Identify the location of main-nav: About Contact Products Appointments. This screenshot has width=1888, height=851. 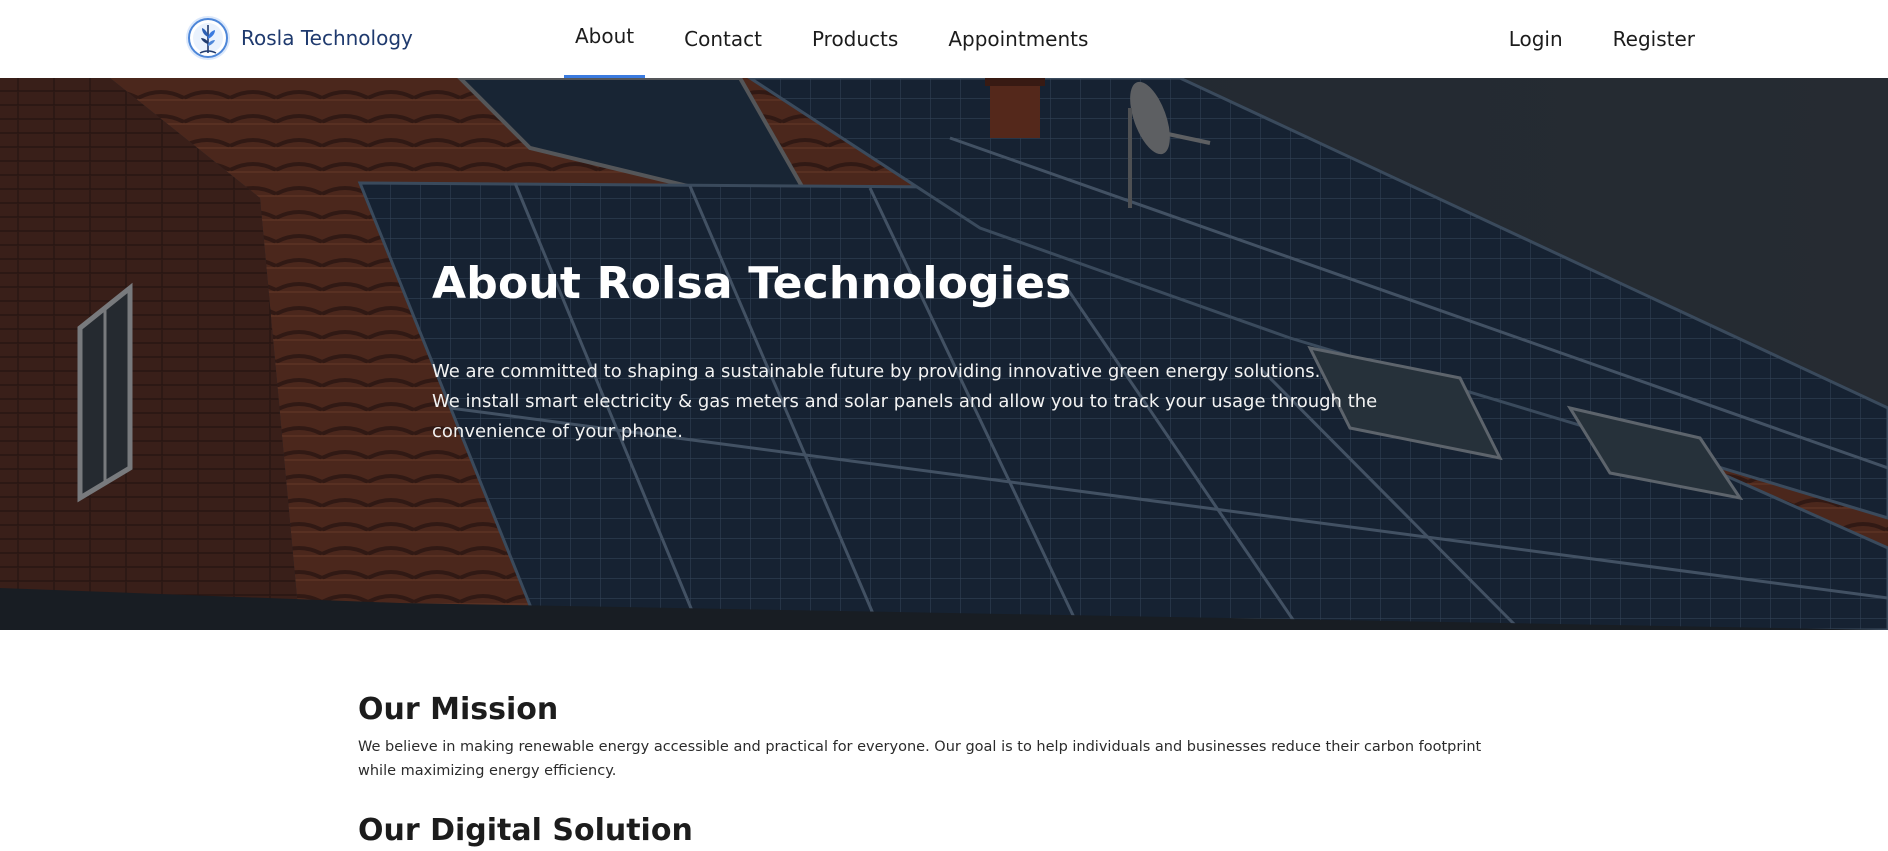
(845, 39).